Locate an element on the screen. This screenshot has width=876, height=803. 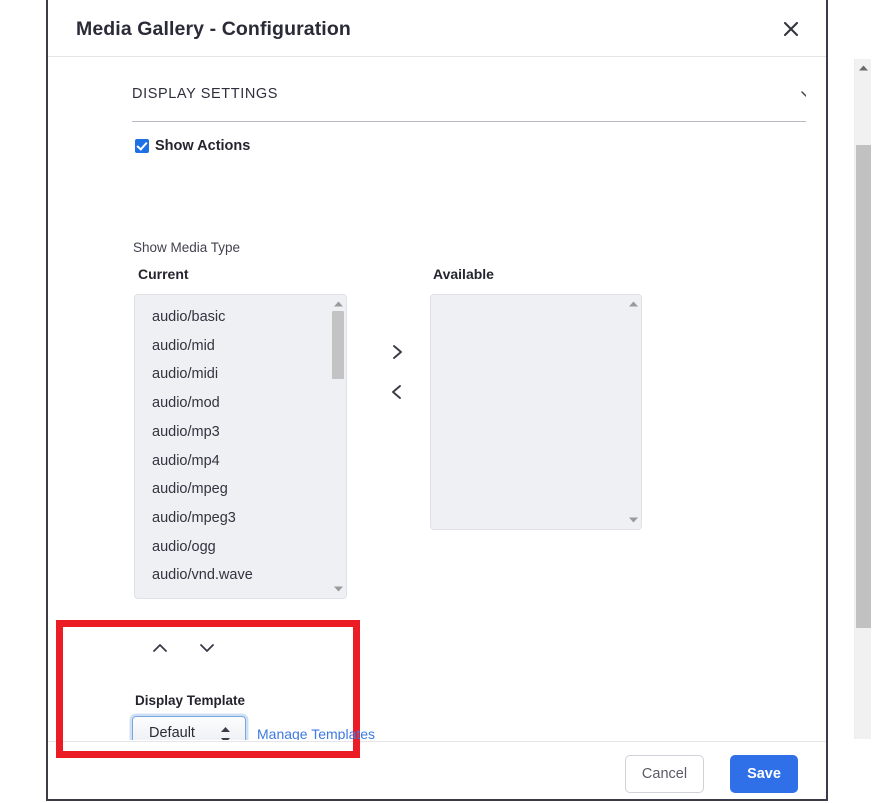
list-item: audio/basic is located at coordinates (232, 317).